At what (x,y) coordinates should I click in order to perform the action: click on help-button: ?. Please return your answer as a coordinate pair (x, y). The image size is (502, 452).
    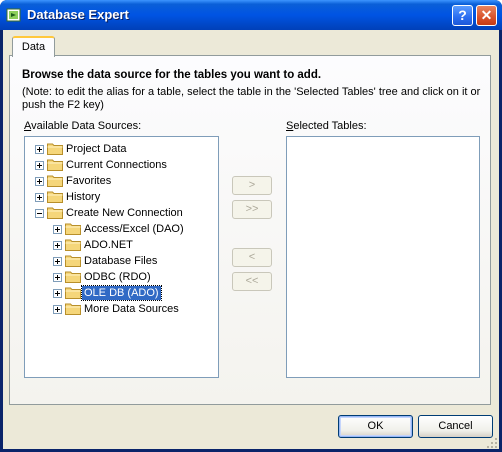
    Looking at the image, I should click on (462, 15).